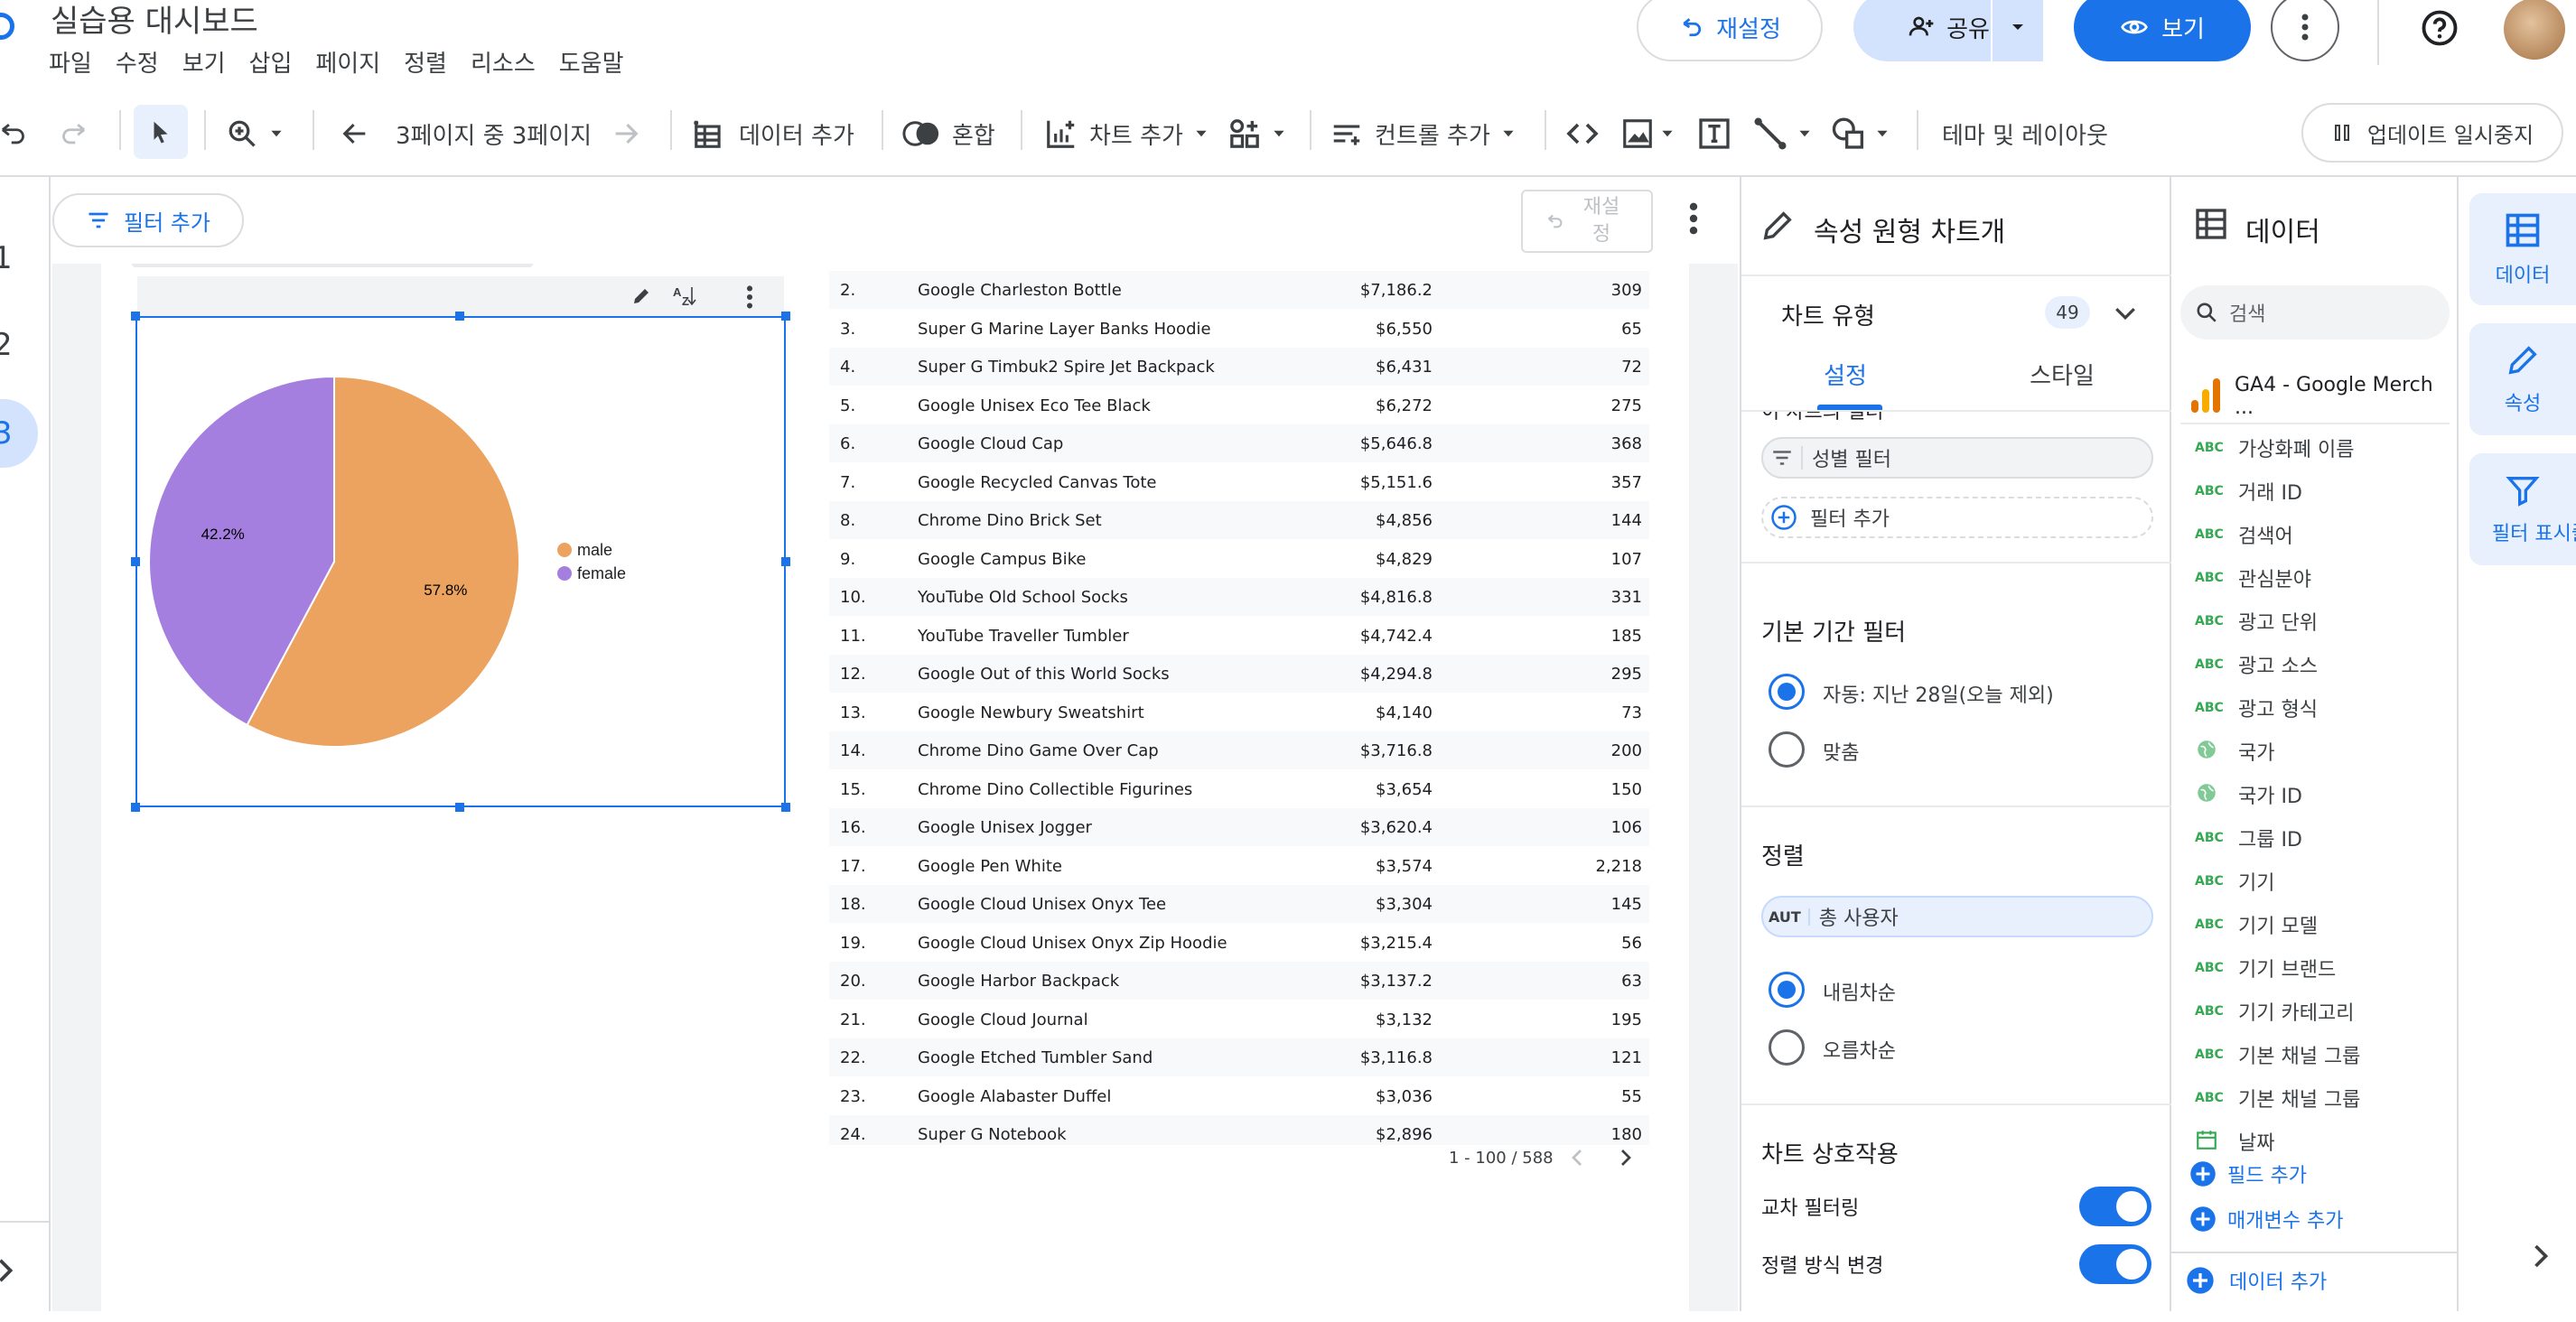 Image resolution: width=2576 pixels, height=1322 pixels. I want to click on cross-filter-toggle, so click(2115, 1206).